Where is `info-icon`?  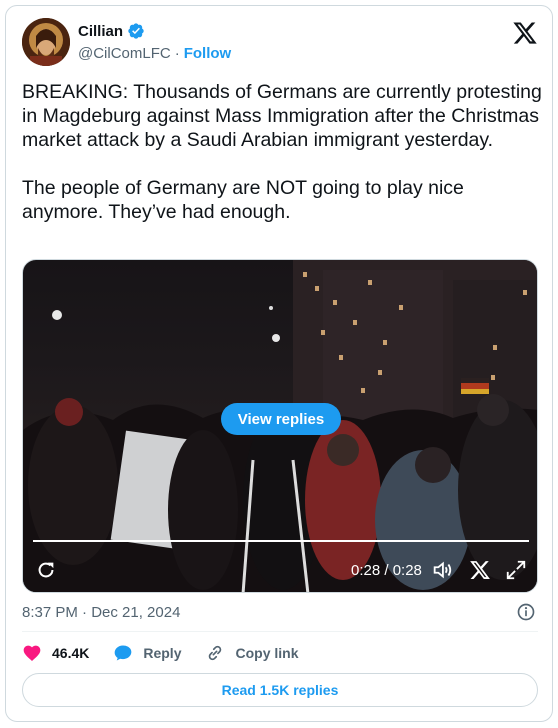
info-icon is located at coordinates (526, 612).